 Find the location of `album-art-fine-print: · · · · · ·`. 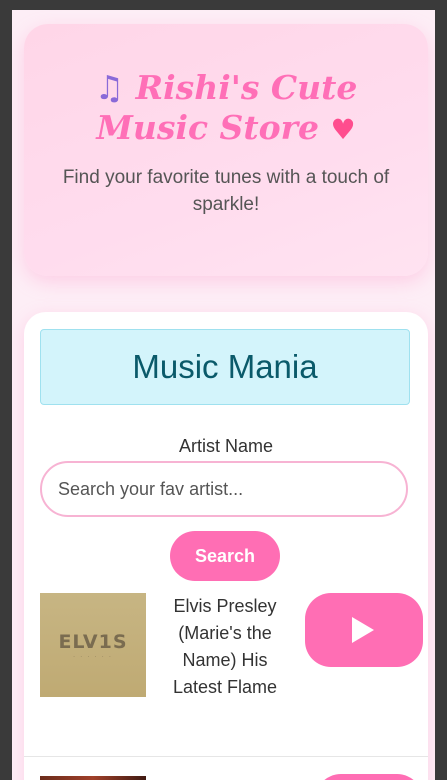

album-art-fine-print: · · · · · · is located at coordinates (93, 657).